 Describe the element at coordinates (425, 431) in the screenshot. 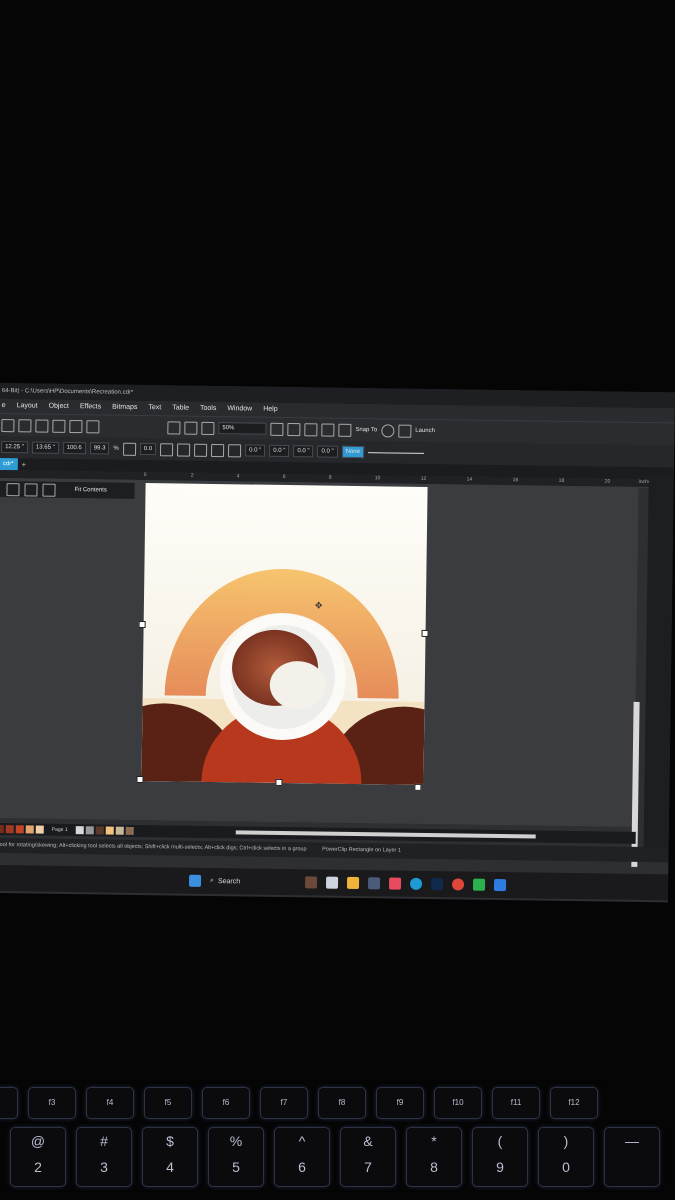

I see `launch-dropdown: Launch` at that location.